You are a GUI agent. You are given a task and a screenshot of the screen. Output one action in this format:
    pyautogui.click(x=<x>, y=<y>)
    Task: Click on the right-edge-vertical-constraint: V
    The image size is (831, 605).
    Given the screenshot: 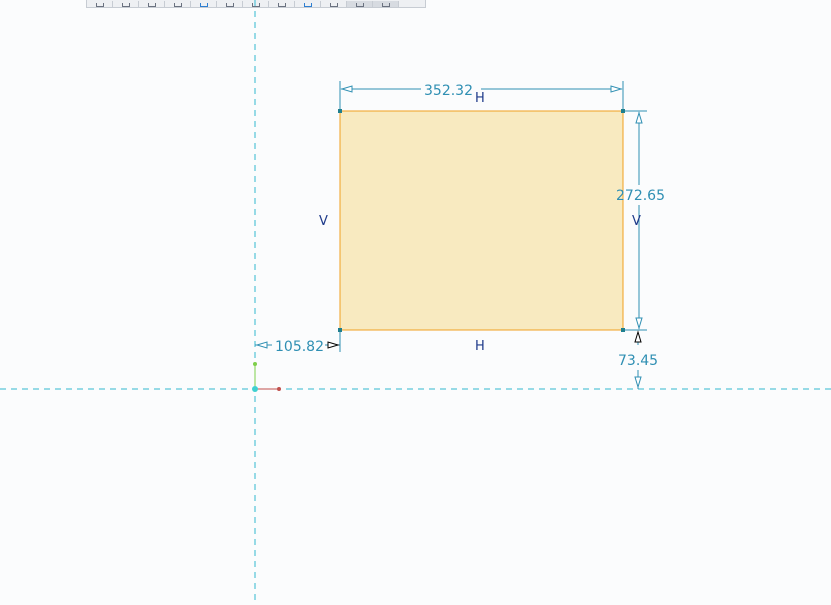 What is the action you would take?
    pyautogui.click(x=636, y=221)
    